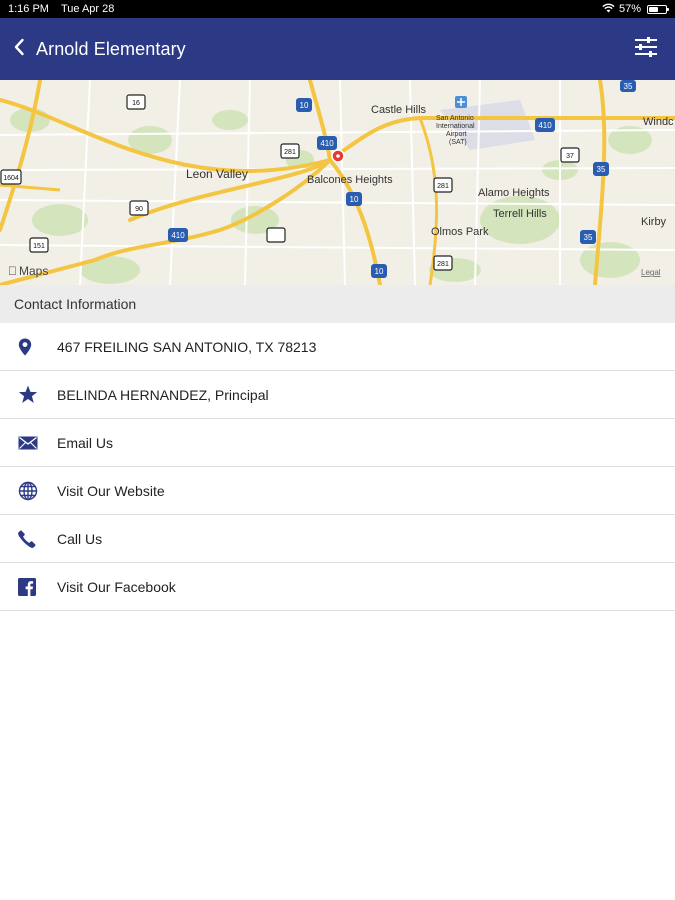 The height and width of the screenshot is (900, 675). I want to click on legal-link: Legal, so click(651, 272).